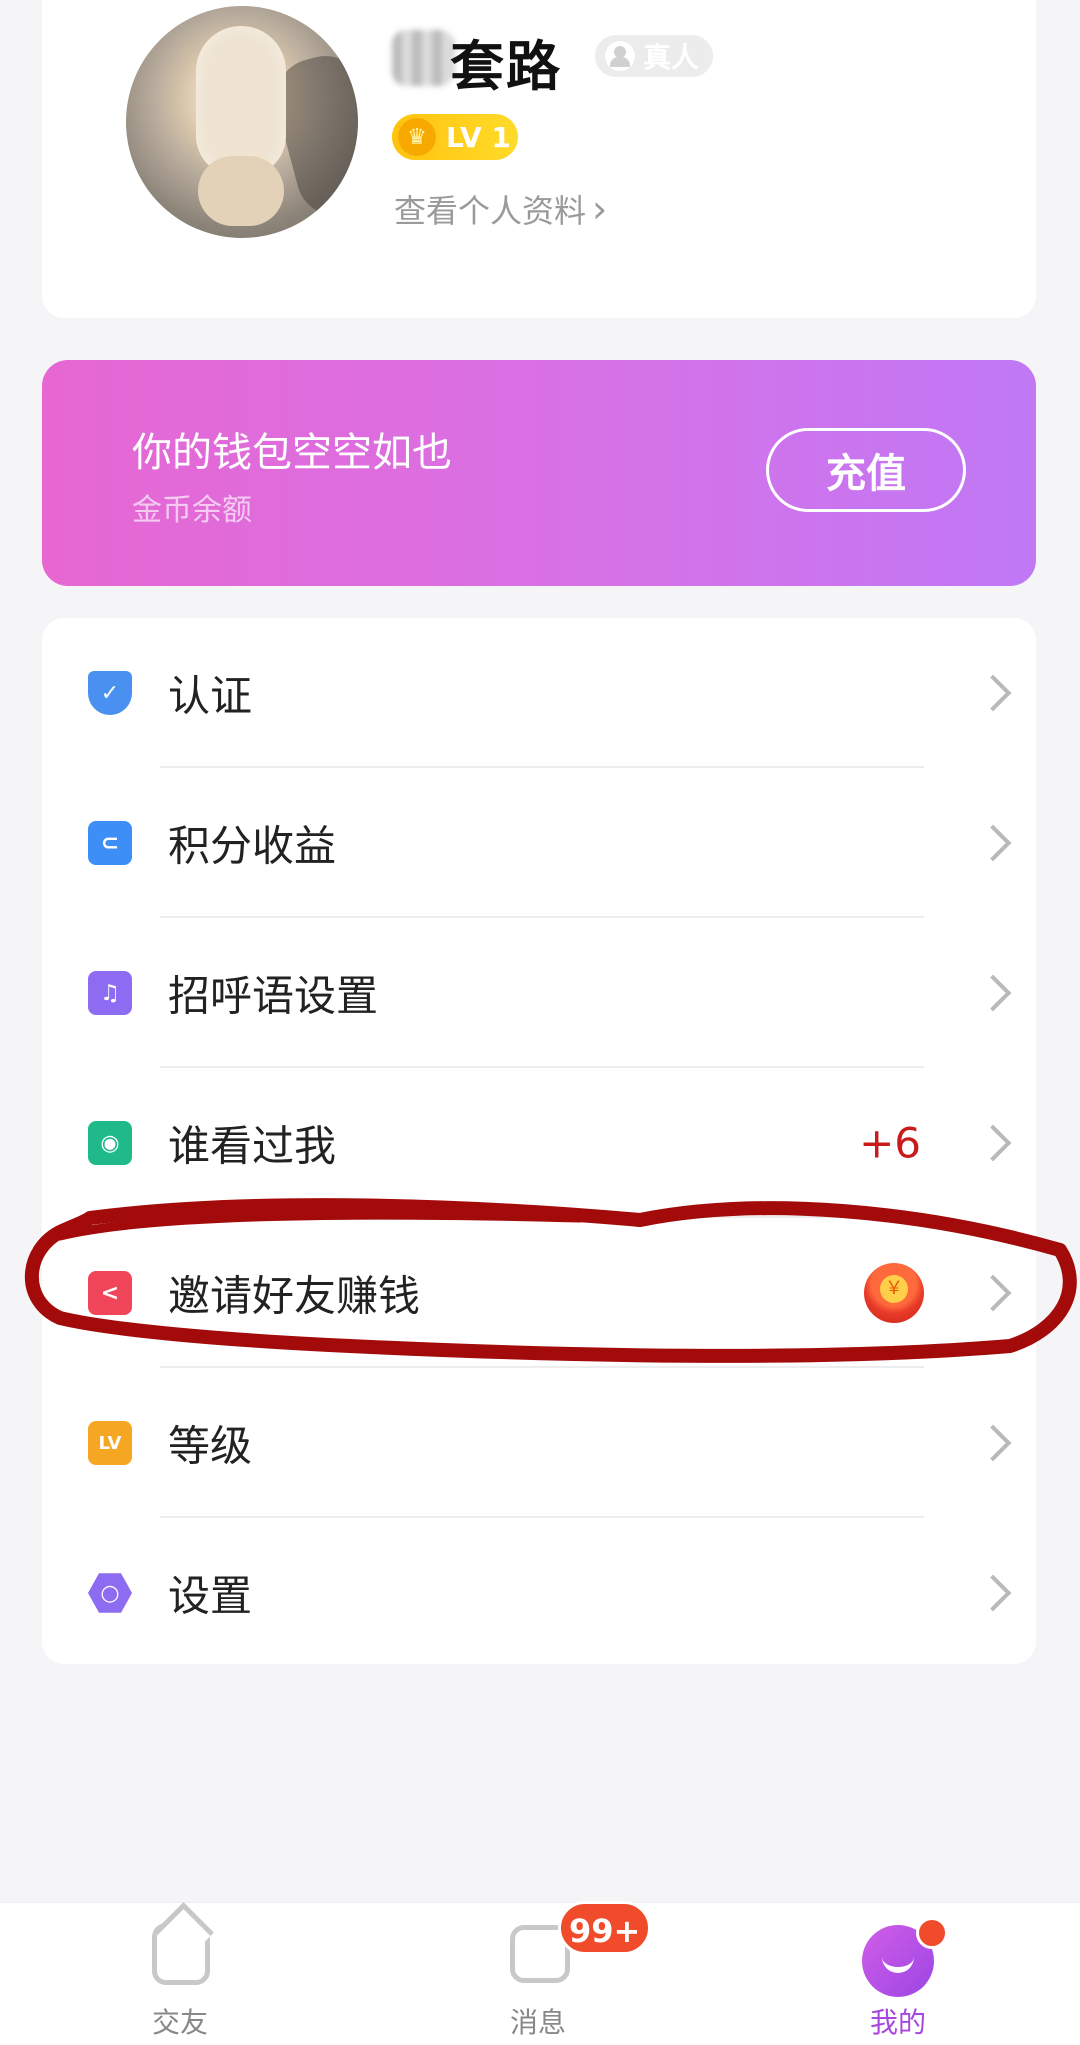  I want to click on menu-item-points-earnings: ⊂ 积分收益, so click(539, 843).